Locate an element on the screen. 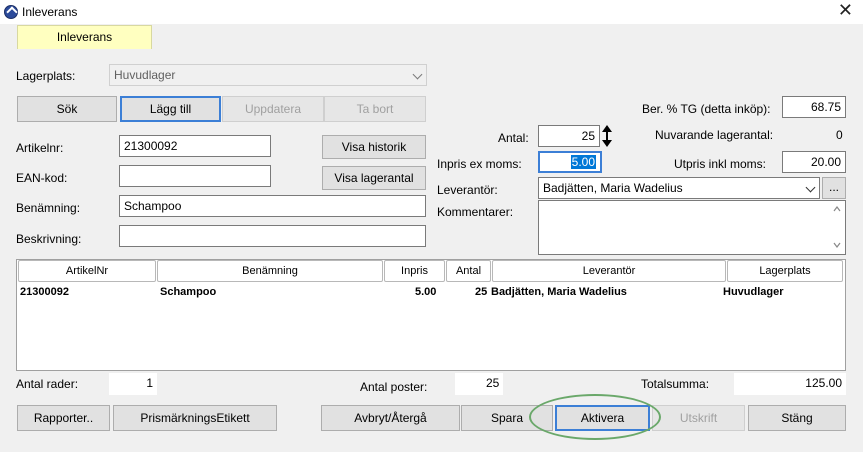 This screenshot has width=863, height=452. leverantor-select: Badjätten, Maria Wadelius is located at coordinates (679, 188).